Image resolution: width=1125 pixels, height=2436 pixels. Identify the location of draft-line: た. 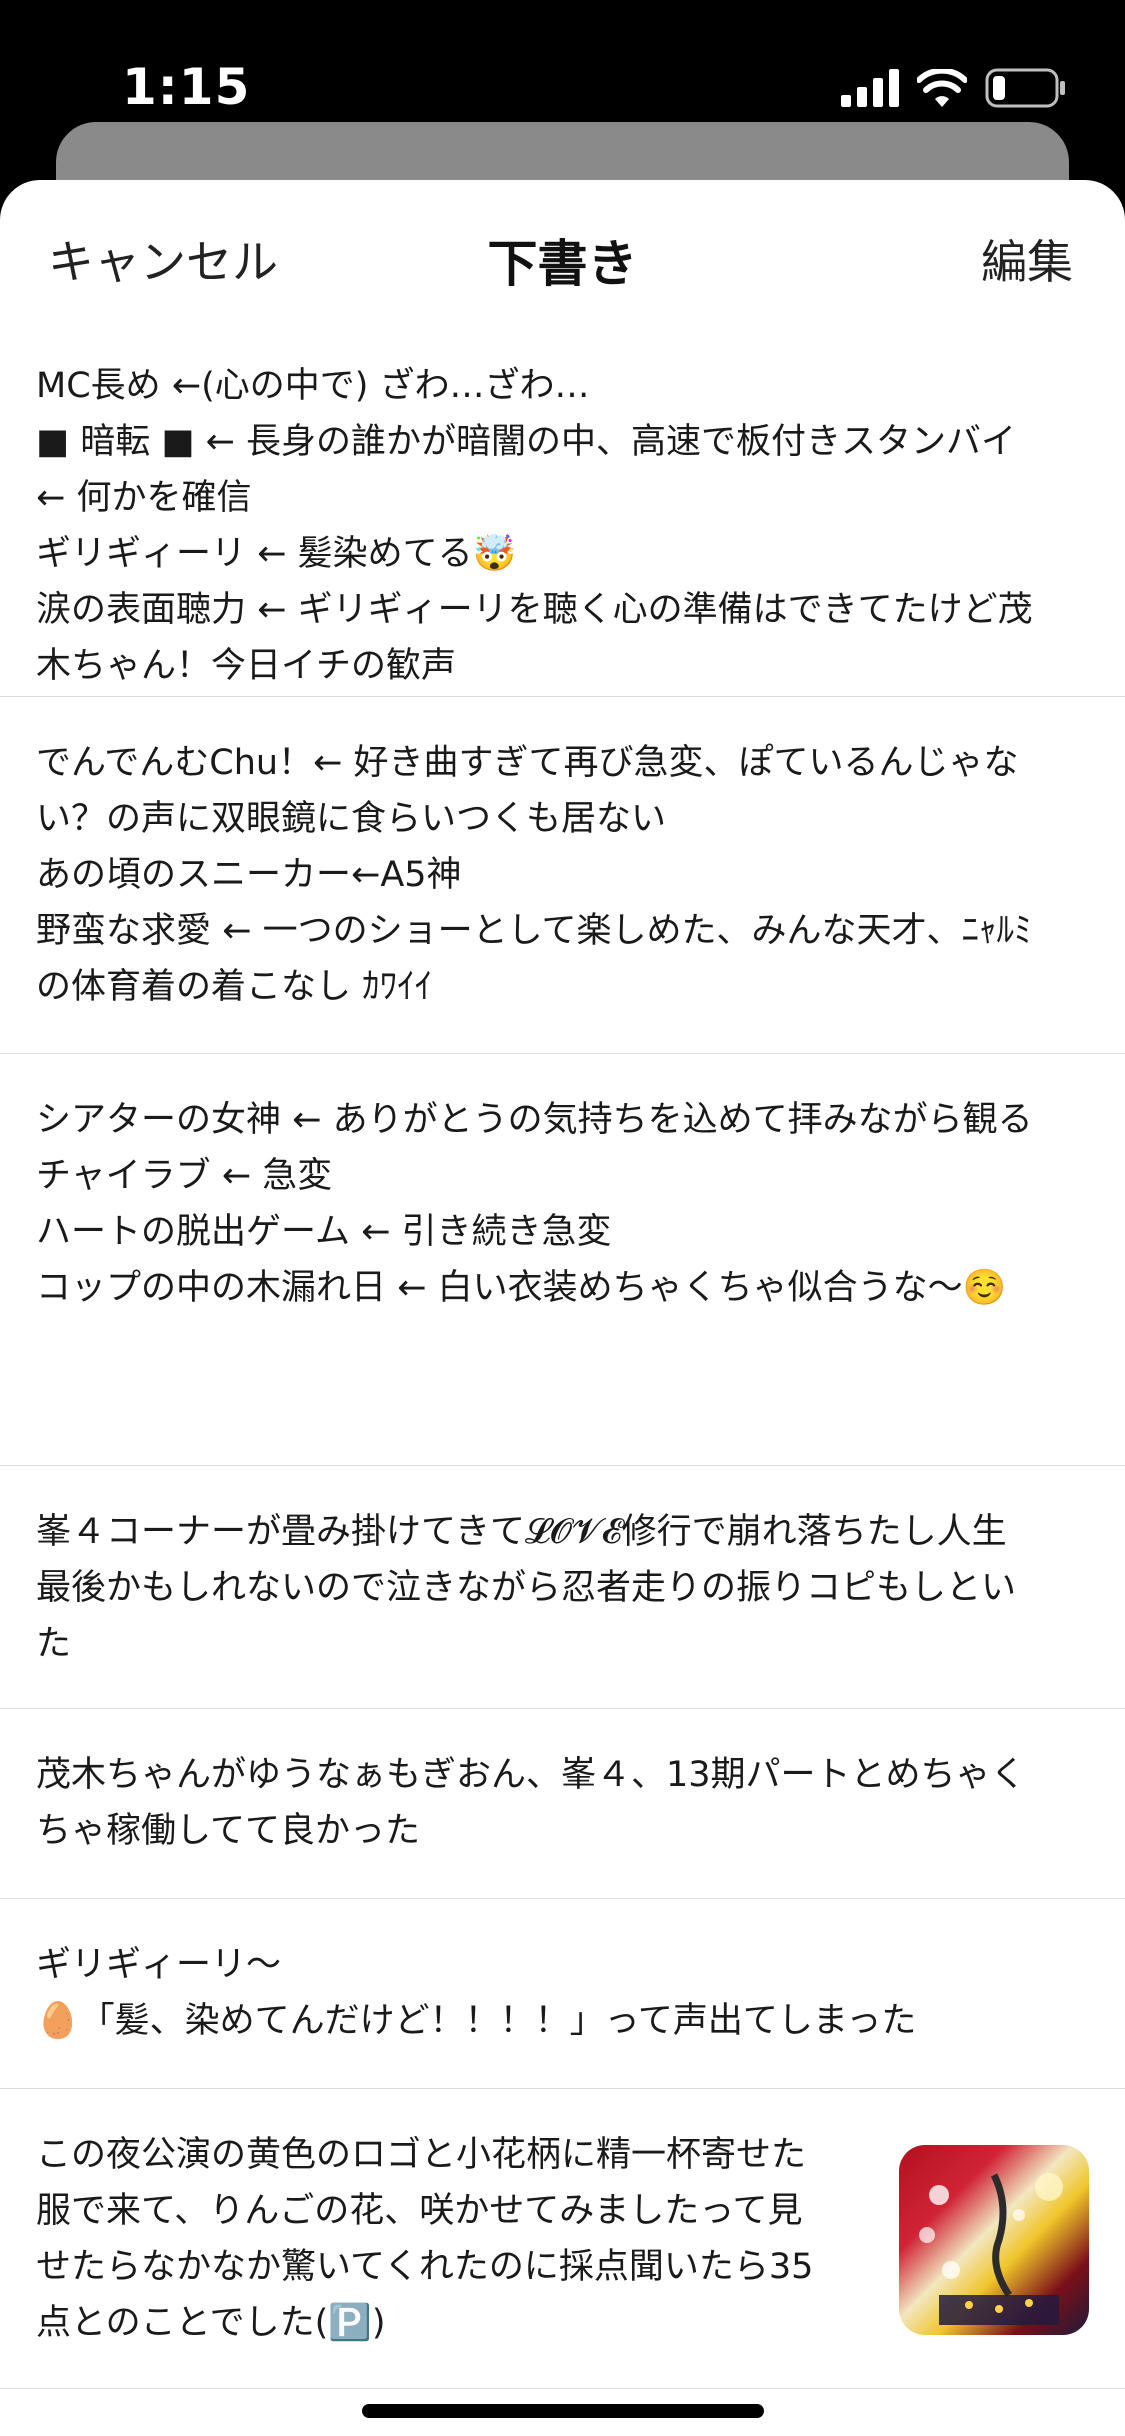
(54, 1644).